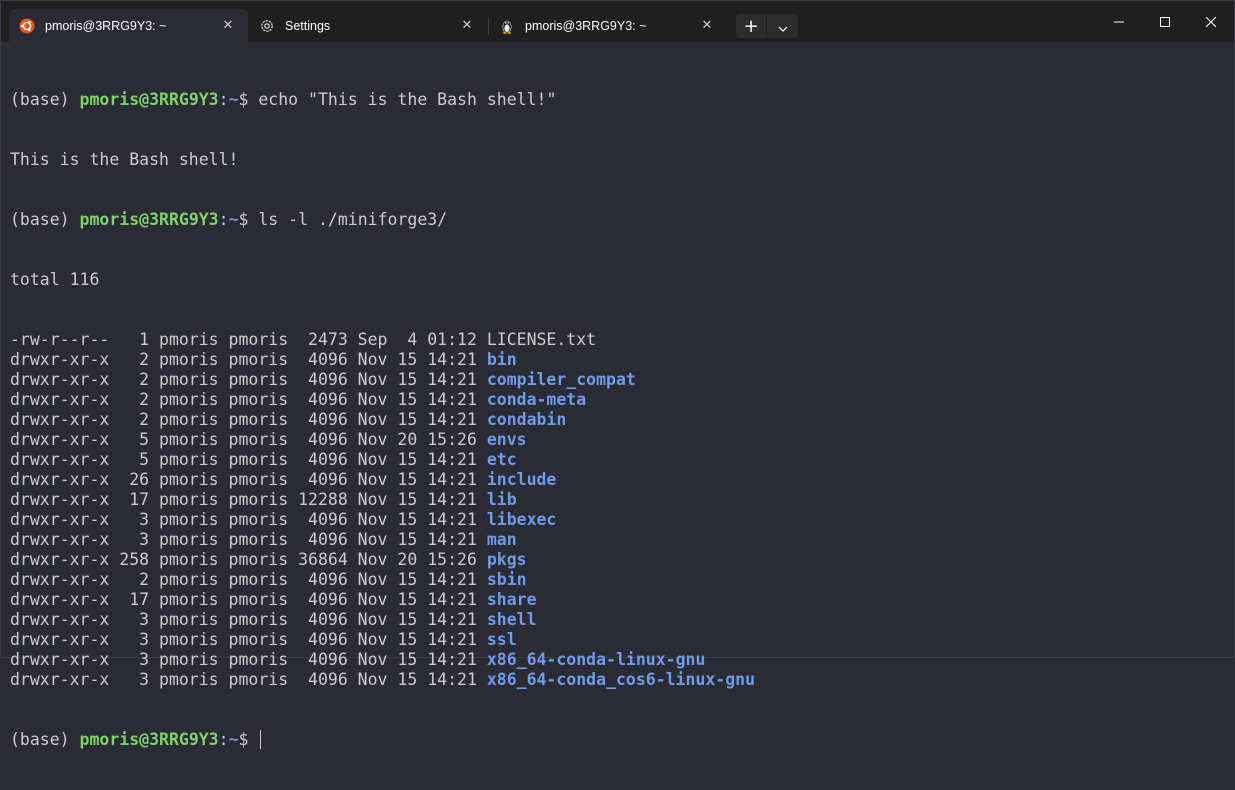  I want to click on minimize-icon, so click(1119, 21).